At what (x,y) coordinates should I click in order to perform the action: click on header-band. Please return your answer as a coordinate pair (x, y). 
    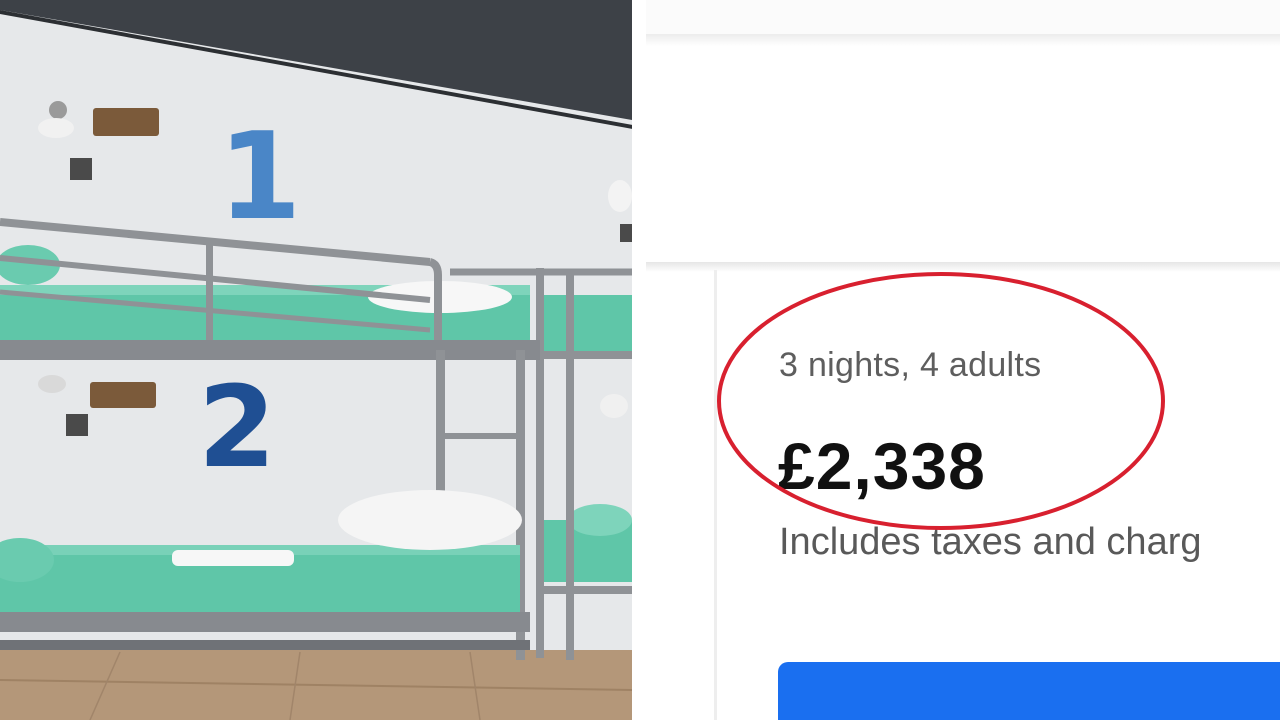
    Looking at the image, I should click on (963, 17).